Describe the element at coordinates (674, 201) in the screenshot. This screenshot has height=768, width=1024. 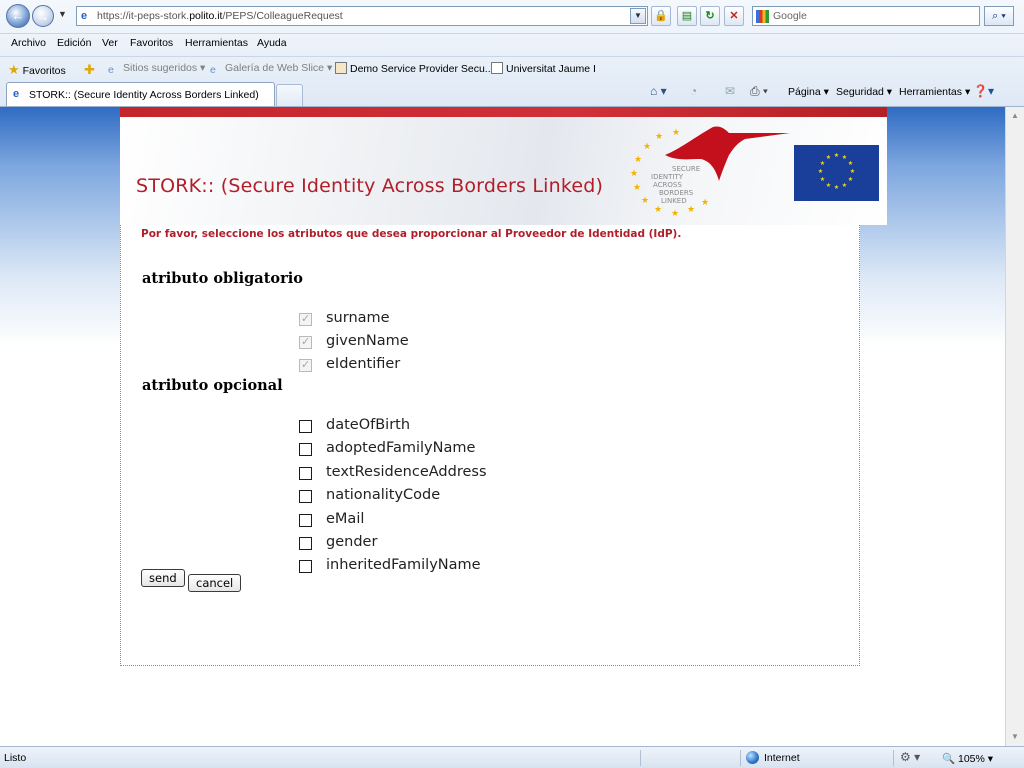
I see `svg-text: LINKED` at that location.